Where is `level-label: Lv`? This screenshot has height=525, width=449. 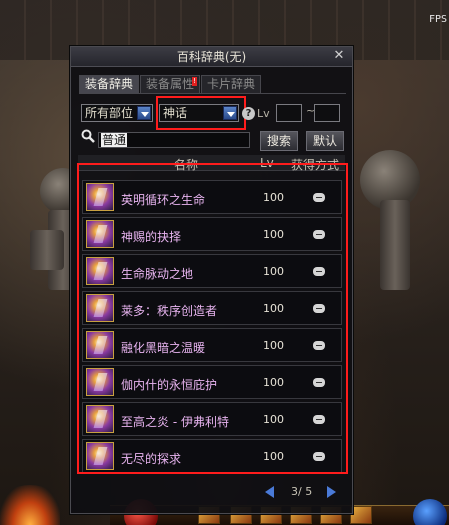 level-label: Lv is located at coordinates (263, 113).